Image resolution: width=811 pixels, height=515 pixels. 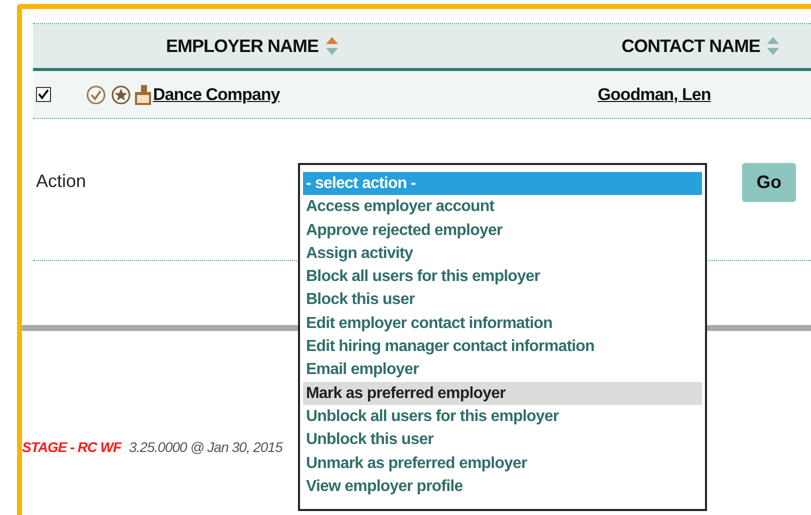 I want to click on dropdown-option: Block all users for this employer, so click(x=502, y=276).